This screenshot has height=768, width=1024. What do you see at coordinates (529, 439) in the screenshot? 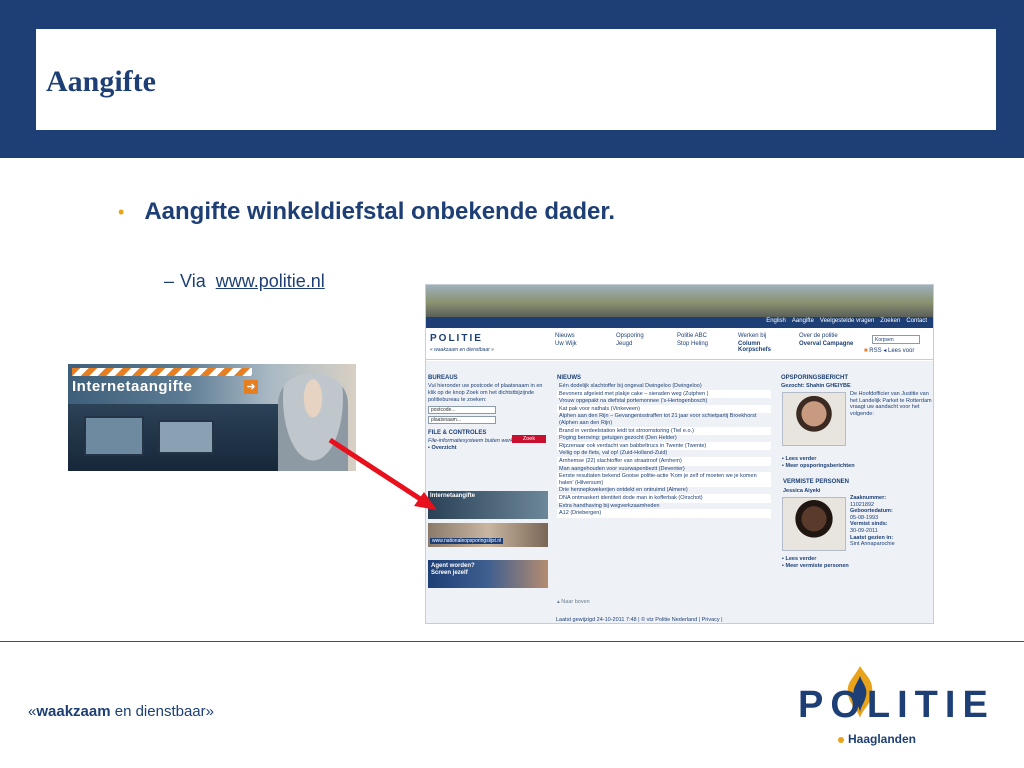
I see `zoek-button: Zoek` at bounding box center [529, 439].